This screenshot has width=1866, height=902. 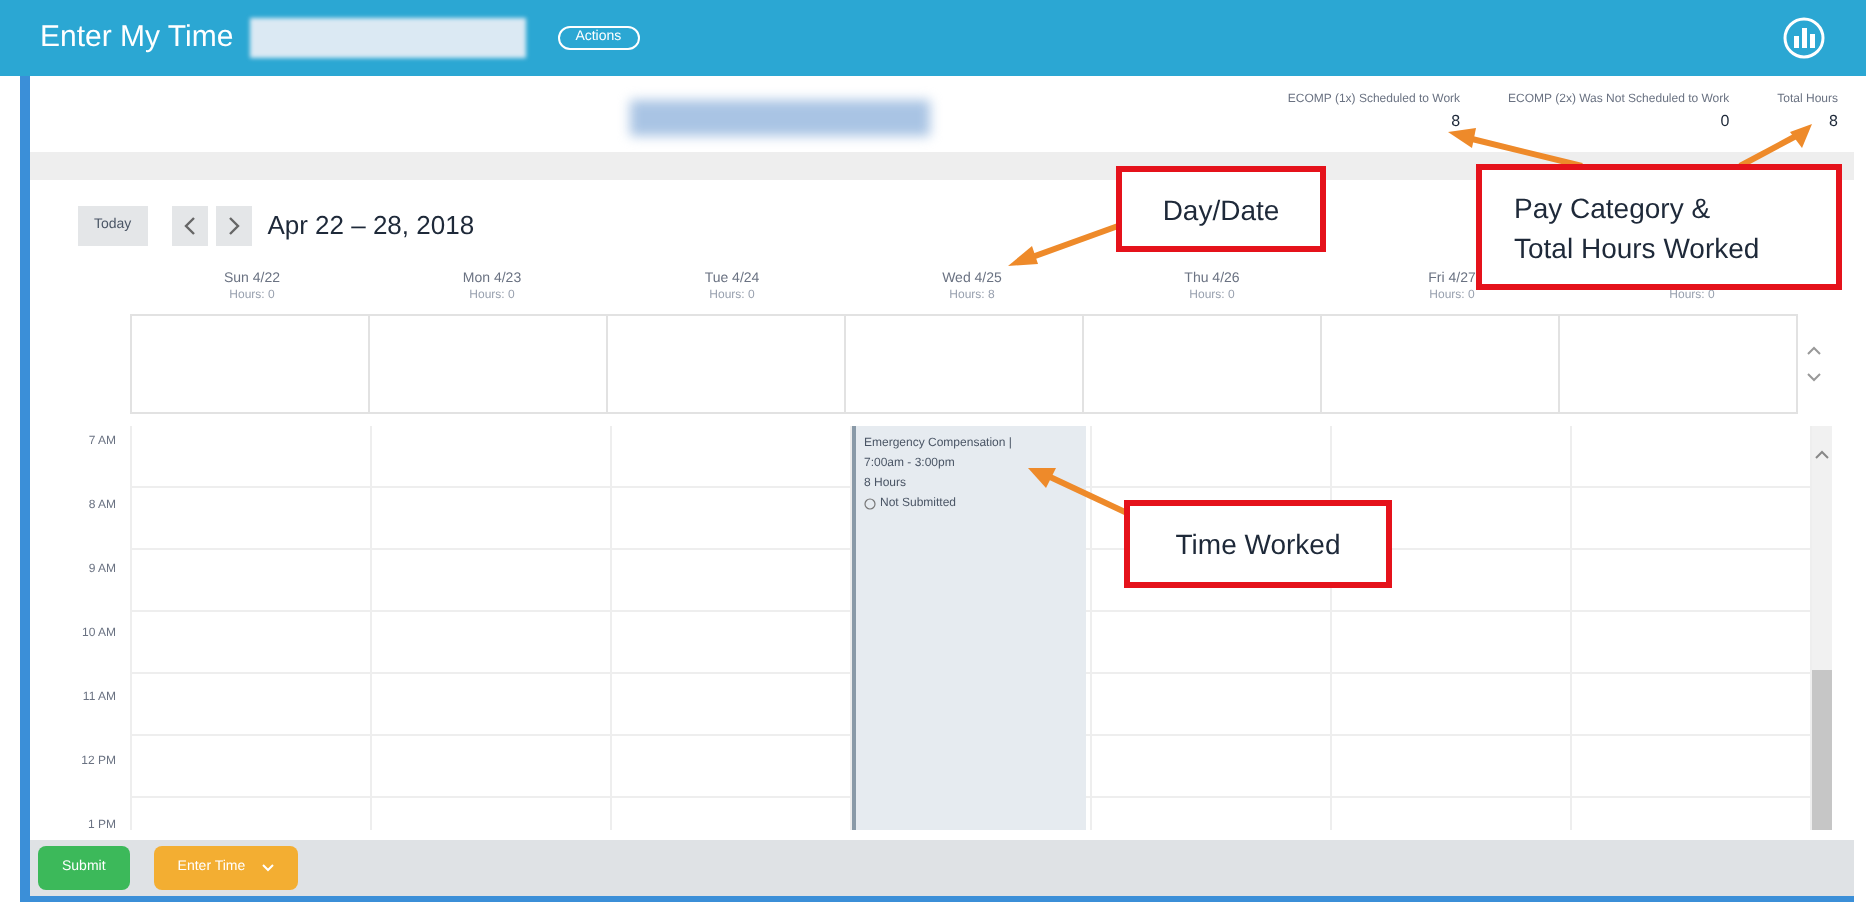 What do you see at coordinates (870, 504) in the screenshot?
I see `clock-icon` at bounding box center [870, 504].